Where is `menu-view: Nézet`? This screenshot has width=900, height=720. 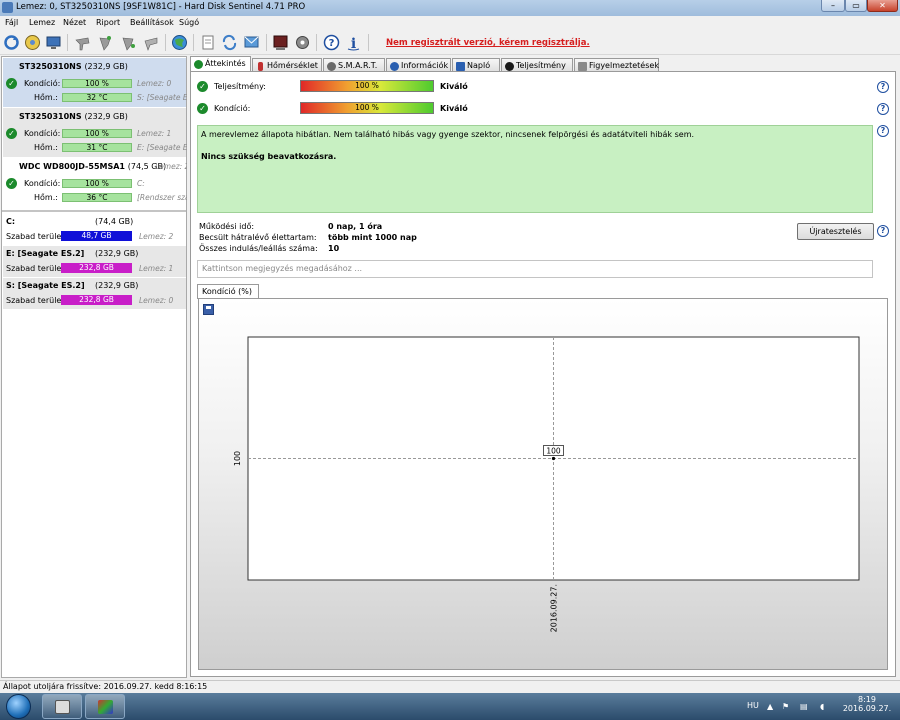
menu-view: Nézet is located at coordinates (74, 22).